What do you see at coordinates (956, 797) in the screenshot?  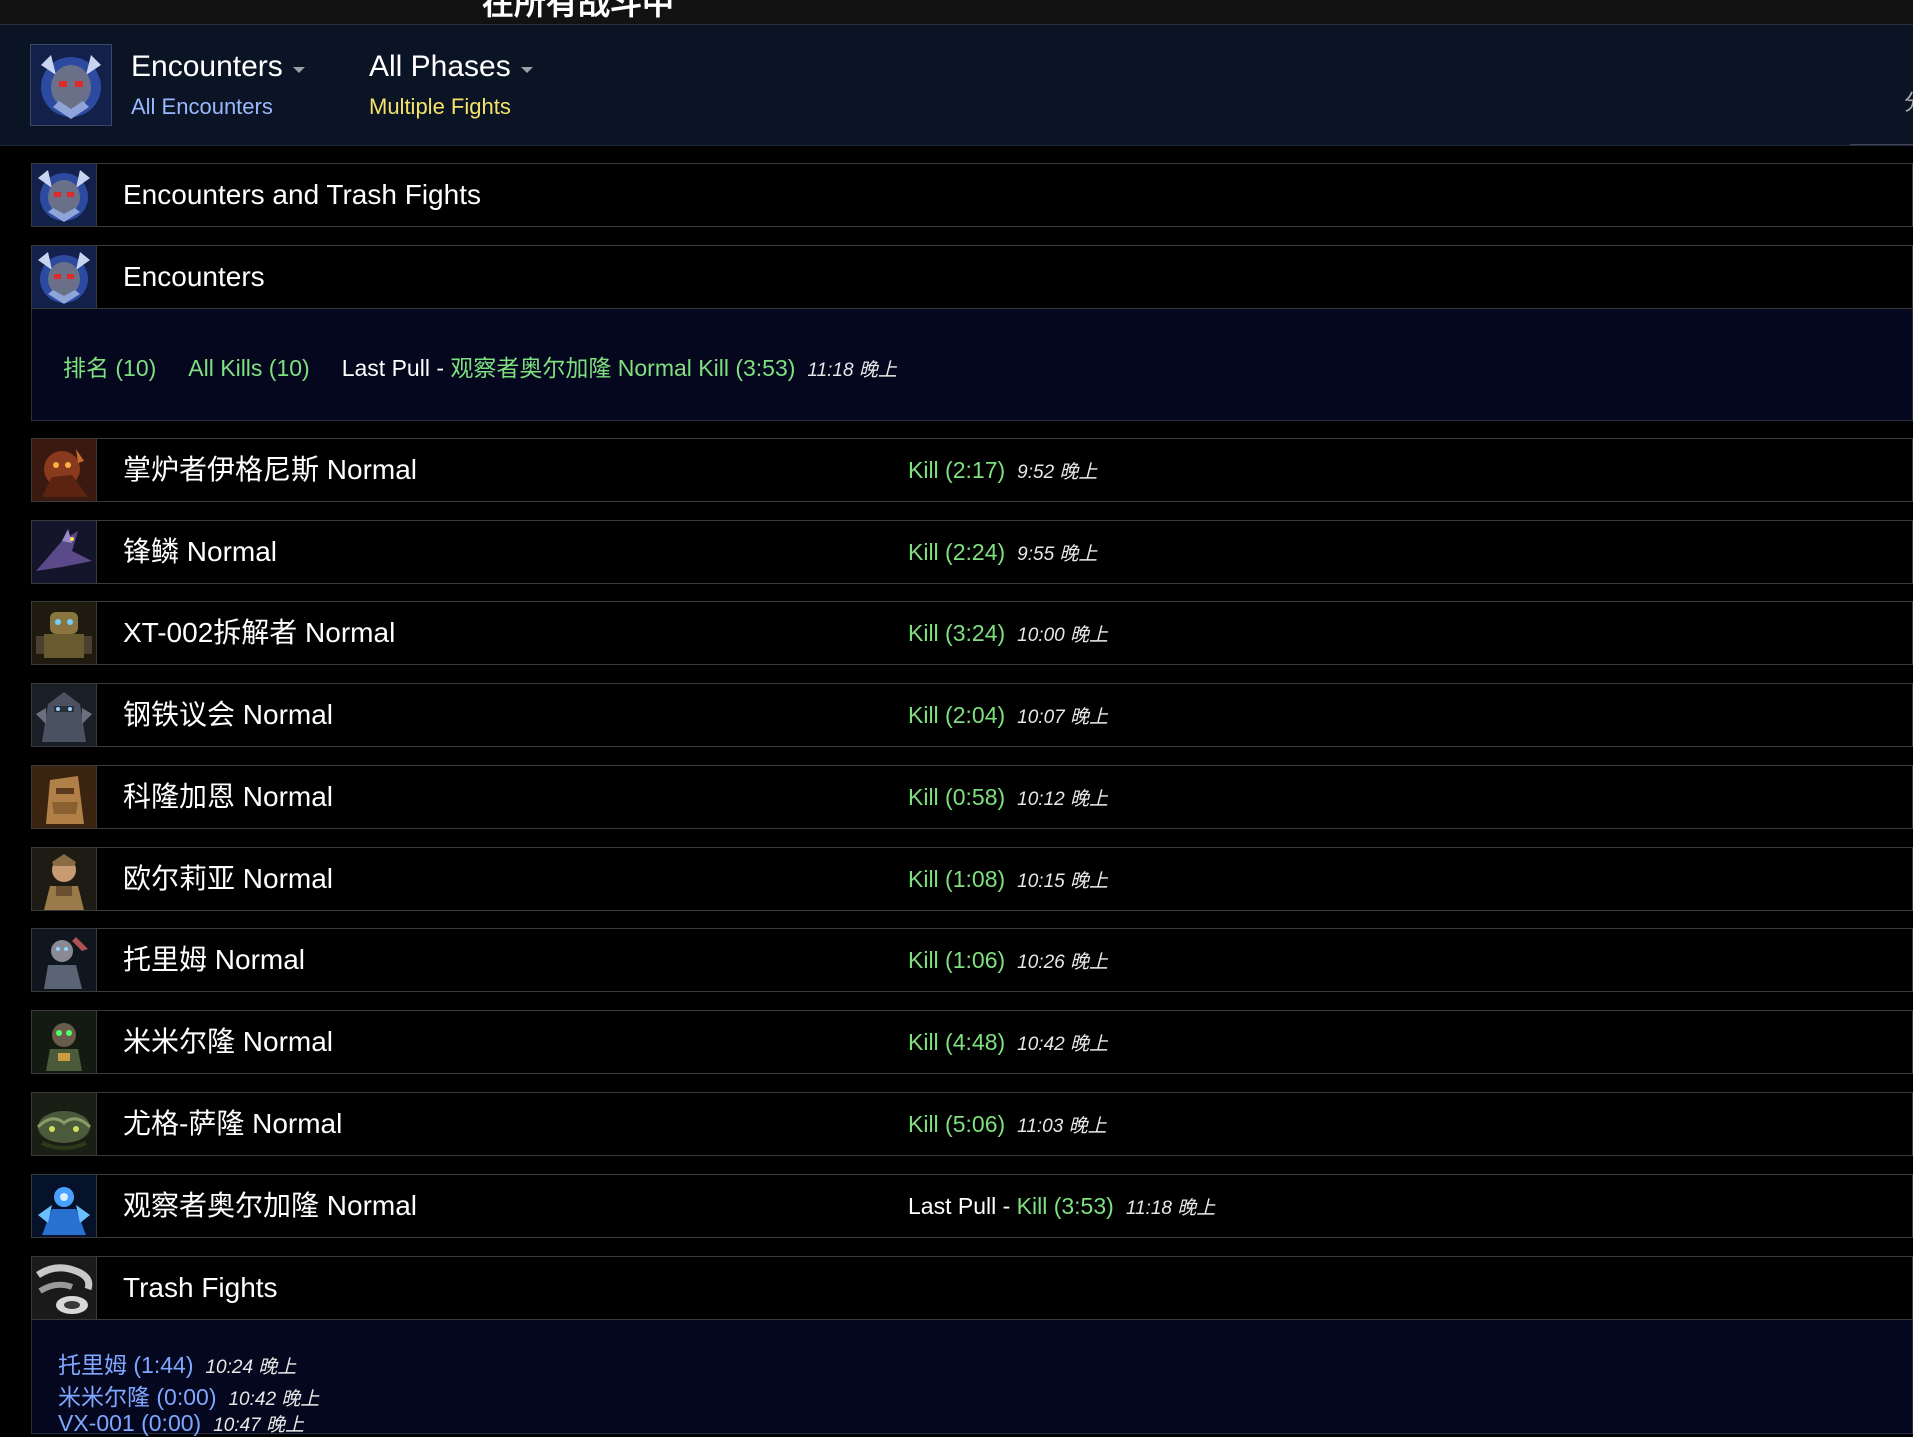 I see `kill-result: Kill (0:58)` at bounding box center [956, 797].